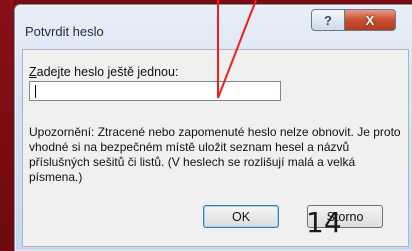 The image size is (412, 251). I want to click on close-icon: X, so click(370, 20).